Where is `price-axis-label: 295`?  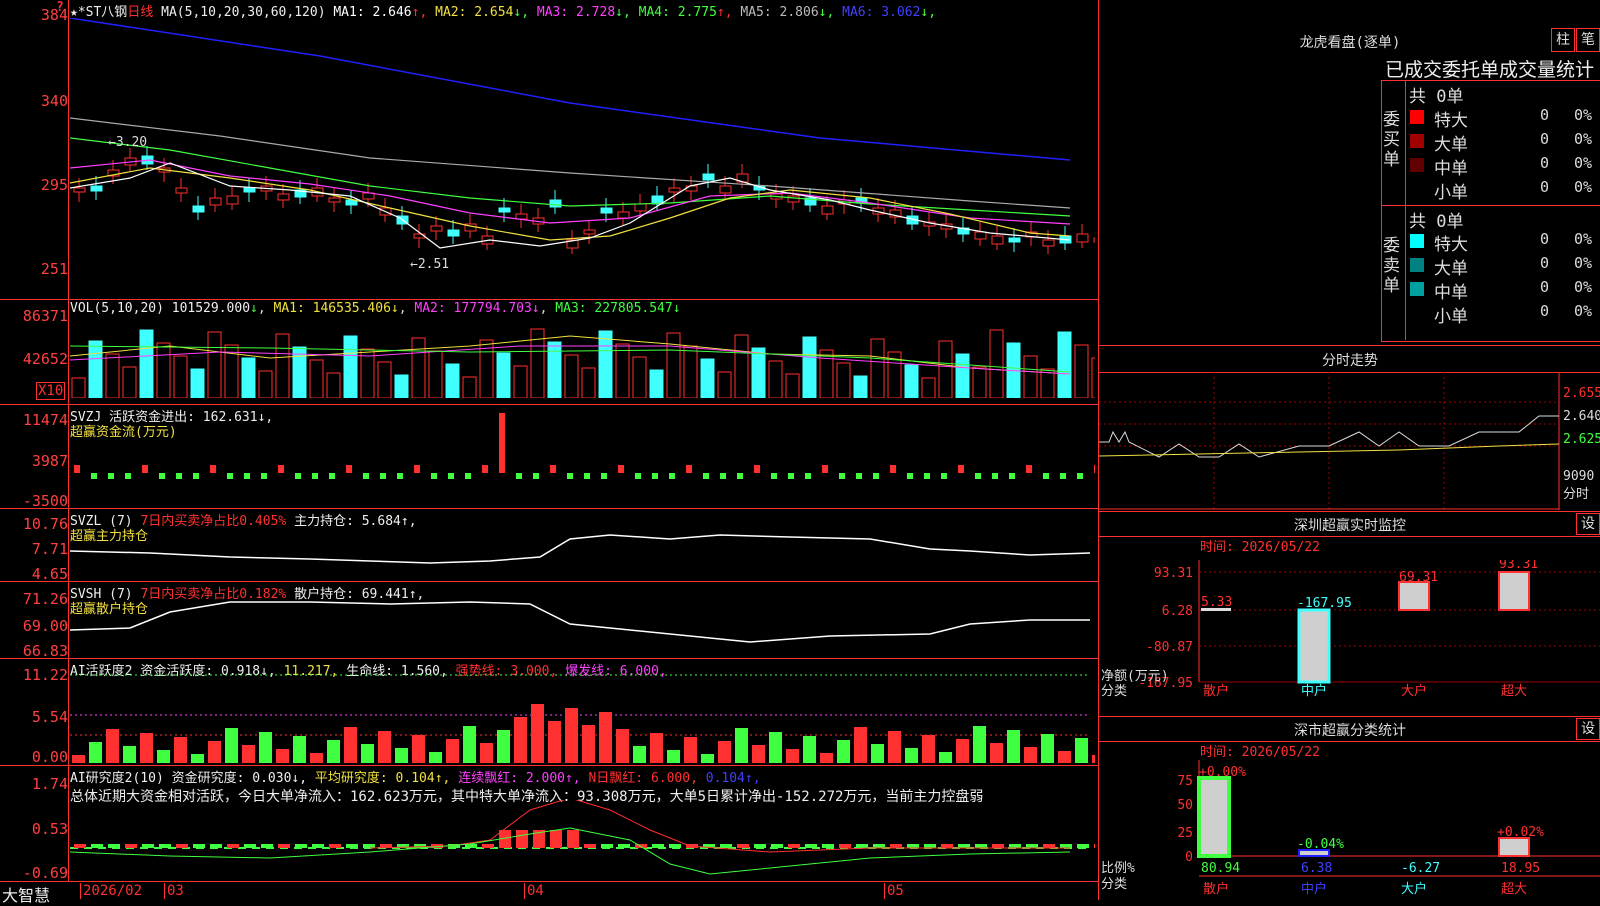
price-axis-label: 295 is located at coordinates (54, 185).